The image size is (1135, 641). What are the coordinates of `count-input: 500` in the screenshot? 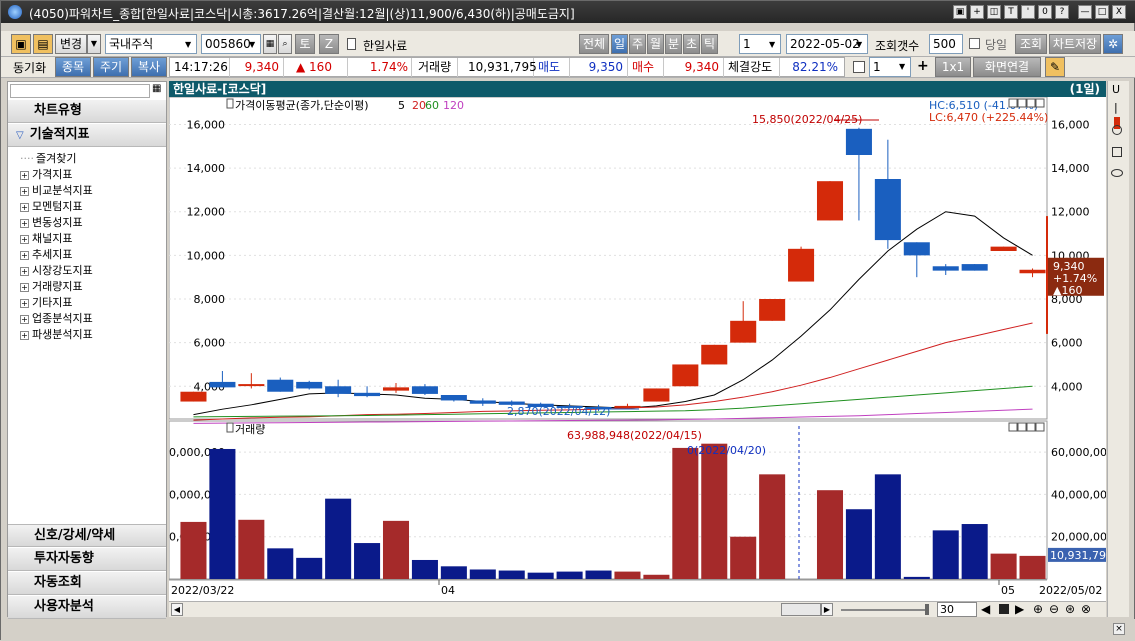 It's located at (946, 44).